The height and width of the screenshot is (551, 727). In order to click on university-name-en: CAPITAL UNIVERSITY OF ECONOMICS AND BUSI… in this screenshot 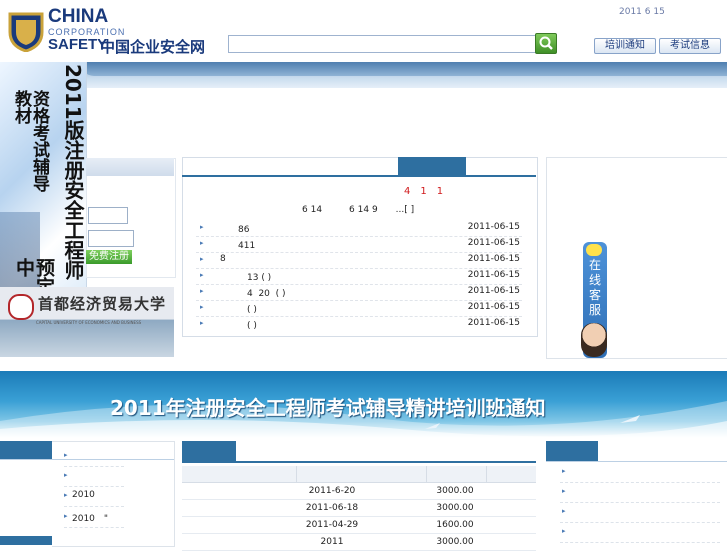, I will do `click(89, 322)`.